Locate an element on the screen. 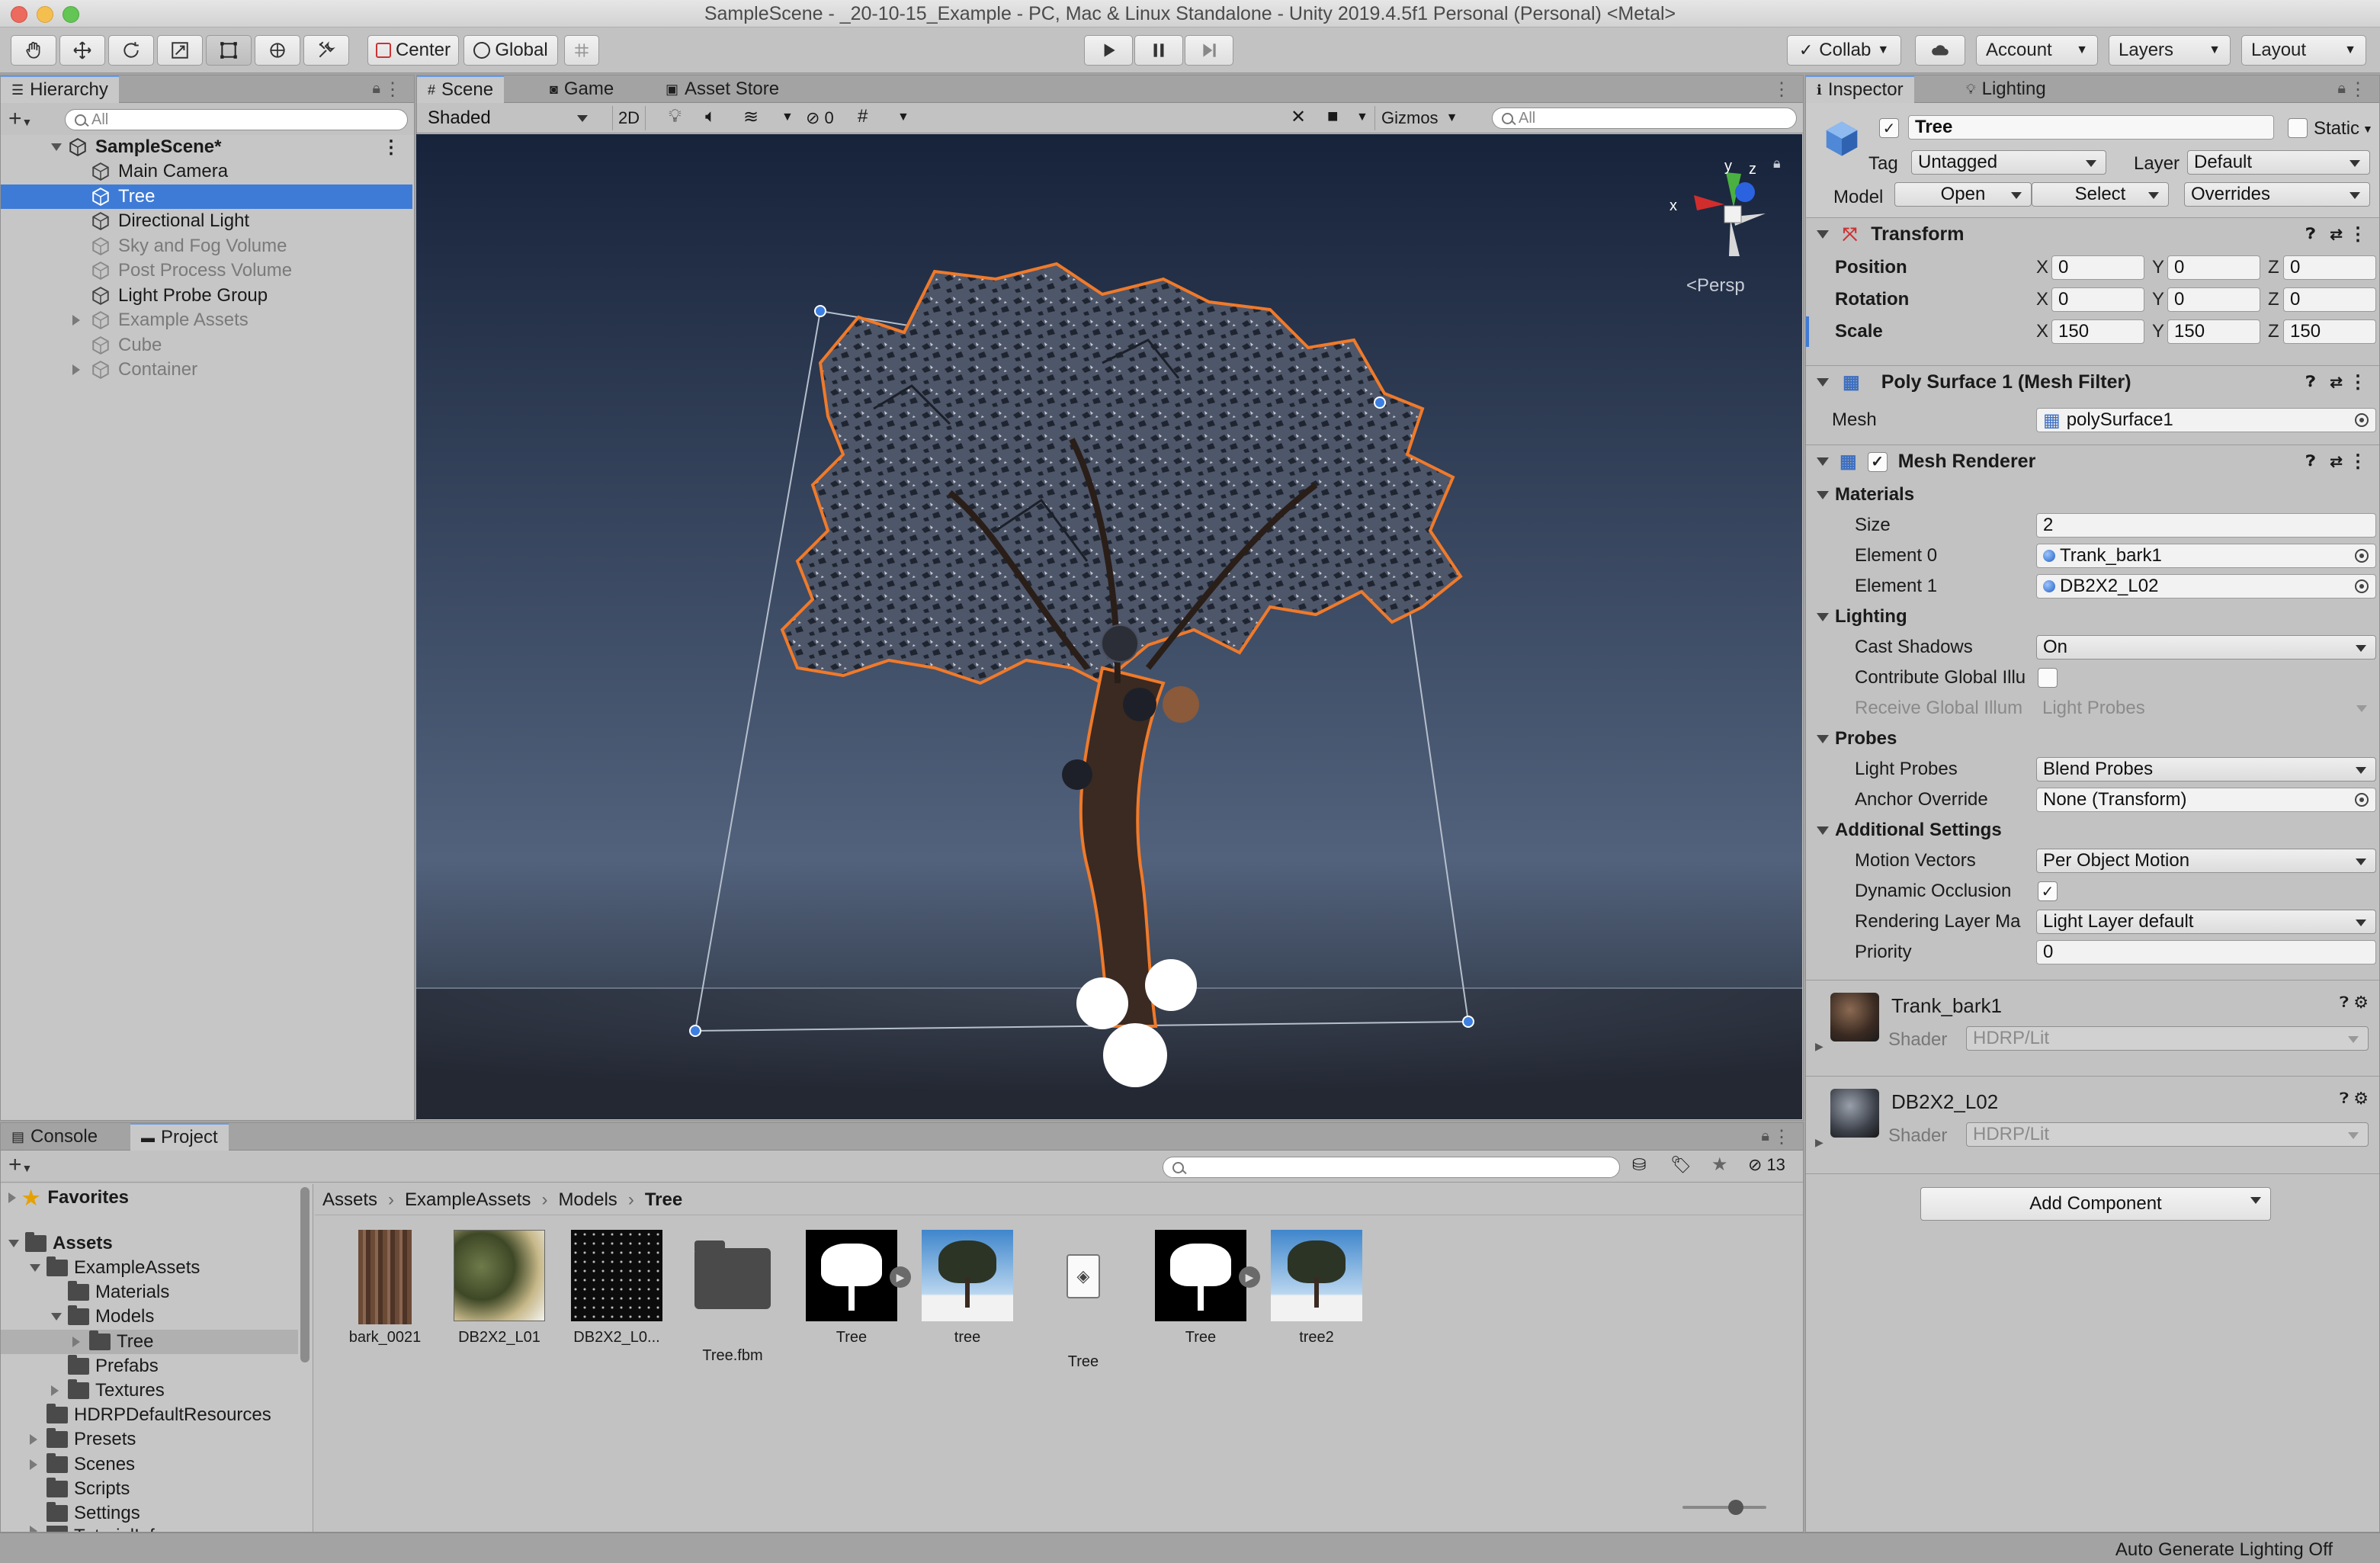 Image resolution: width=2380 pixels, height=1563 pixels. folder-row: Models is located at coordinates (149, 1317).